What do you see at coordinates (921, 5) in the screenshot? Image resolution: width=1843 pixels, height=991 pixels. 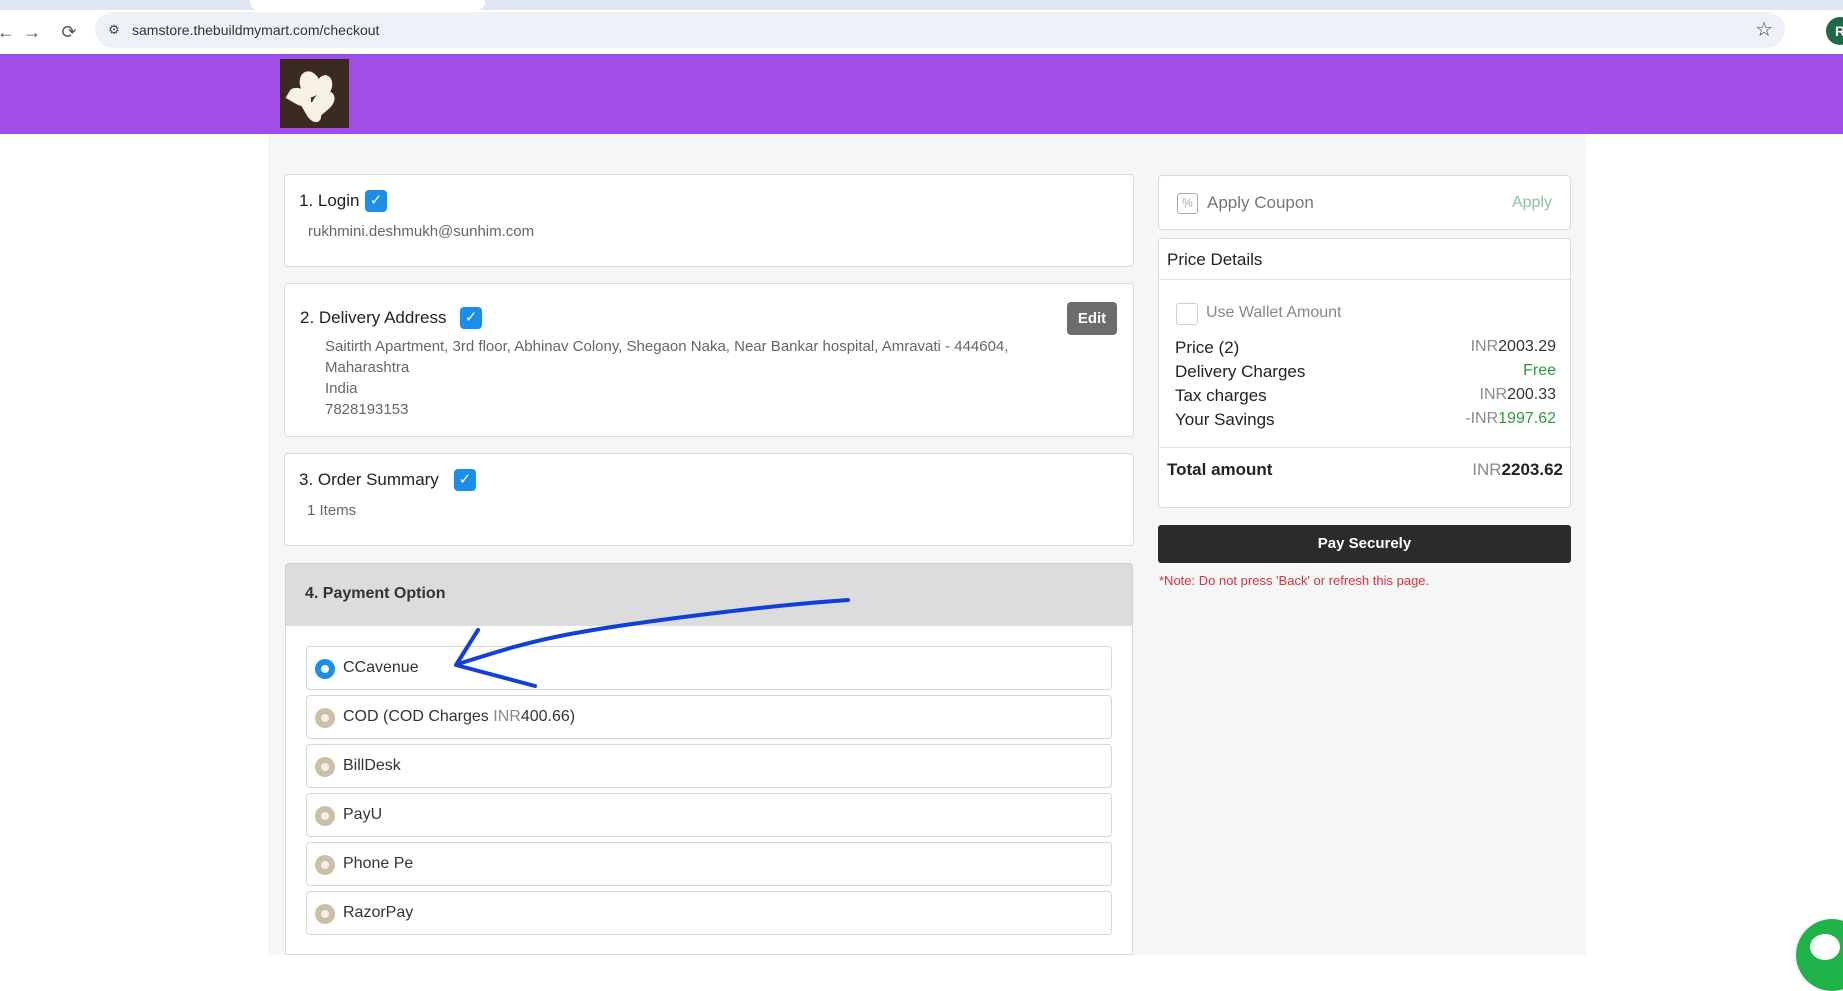 I see `tab-strip` at bounding box center [921, 5].